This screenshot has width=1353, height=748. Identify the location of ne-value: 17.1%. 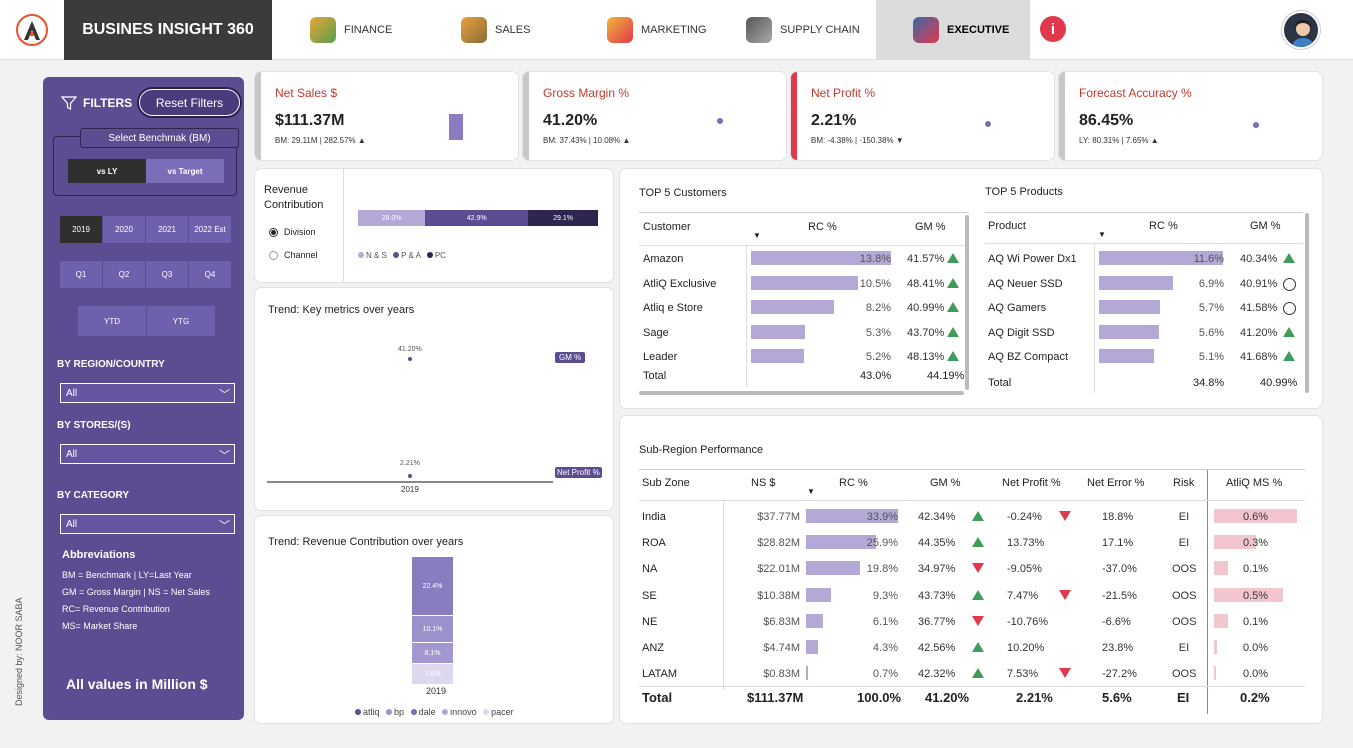
(1118, 543).